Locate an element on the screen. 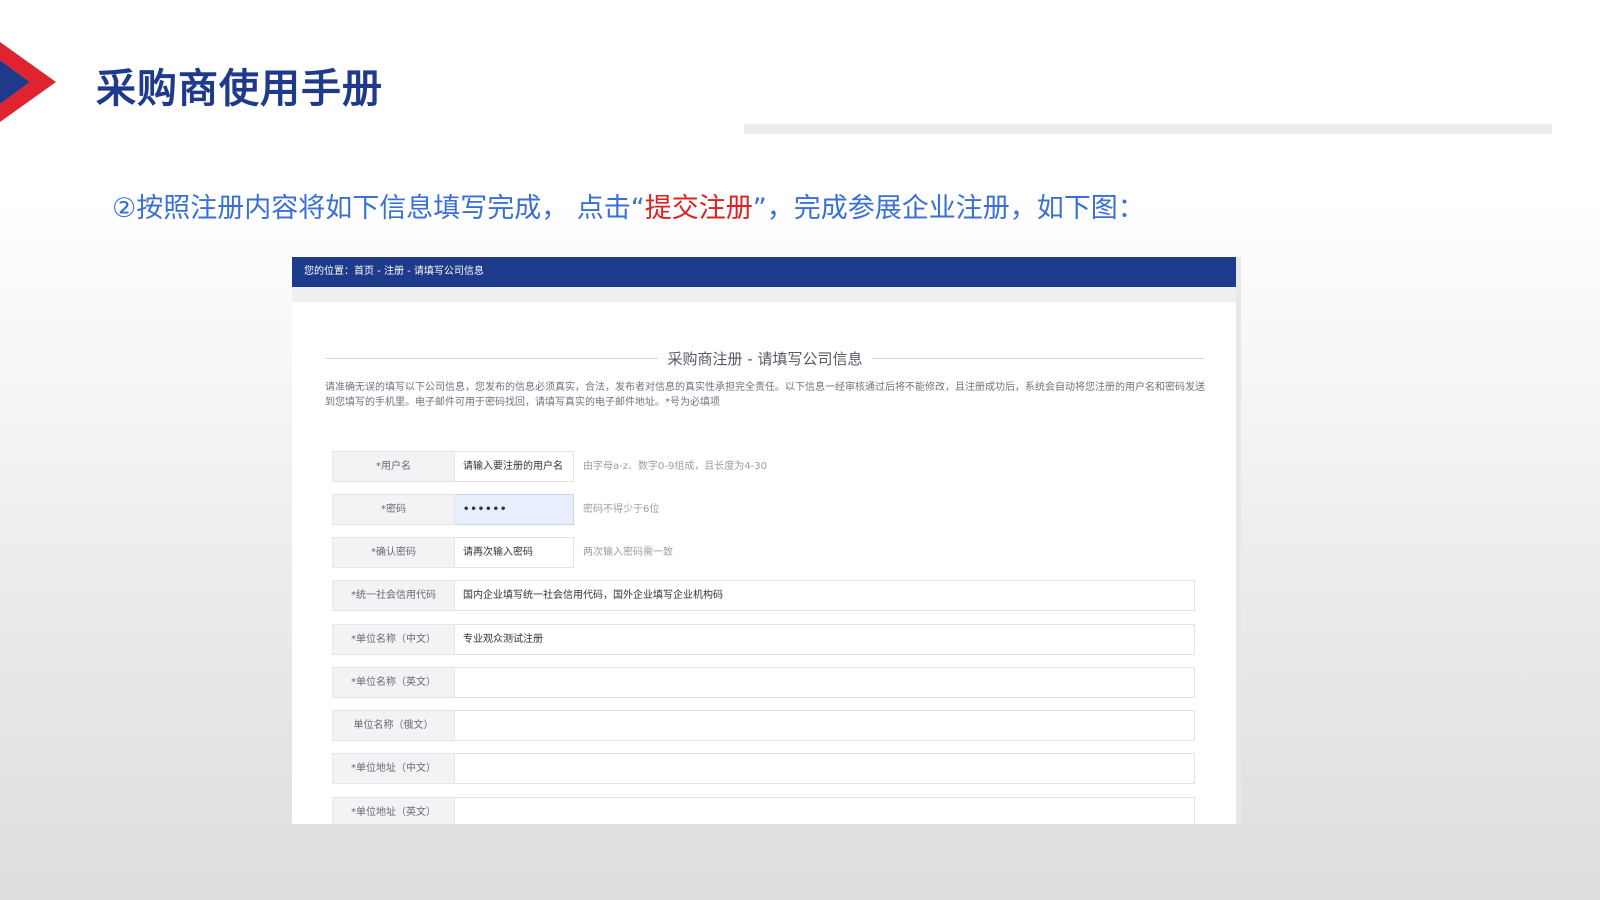 The height and width of the screenshot is (900, 1600). password-input: •••••• is located at coordinates (514, 509).